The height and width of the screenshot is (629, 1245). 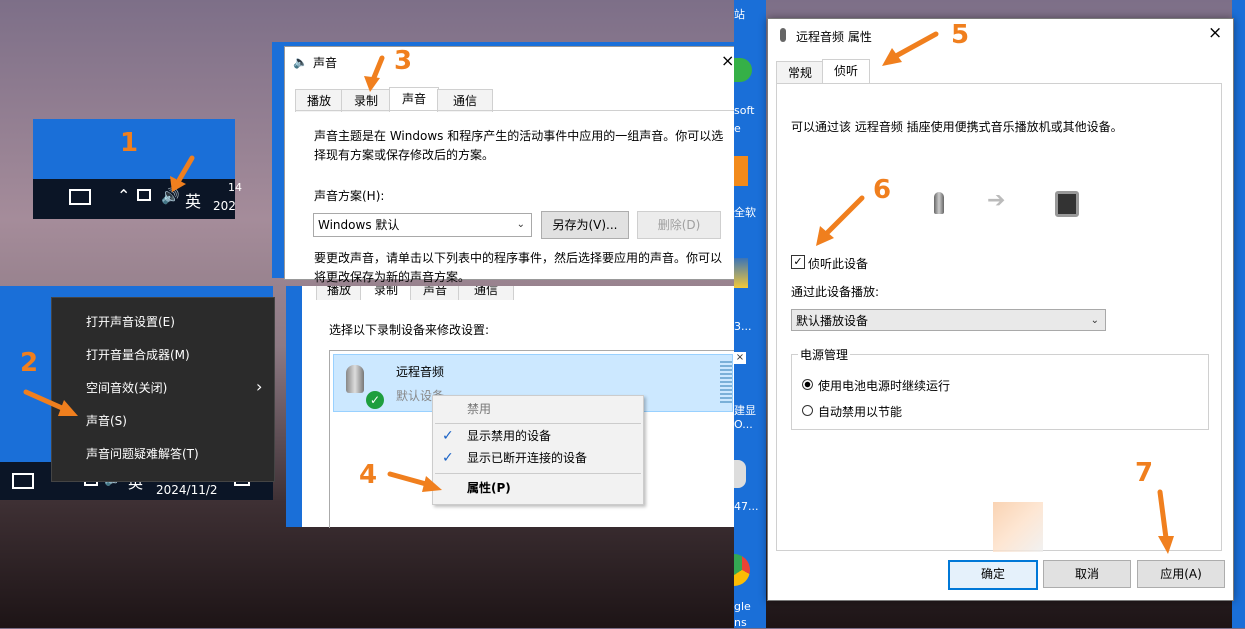 I want to click on tab-general: 常规, so click(x=800, y=72).